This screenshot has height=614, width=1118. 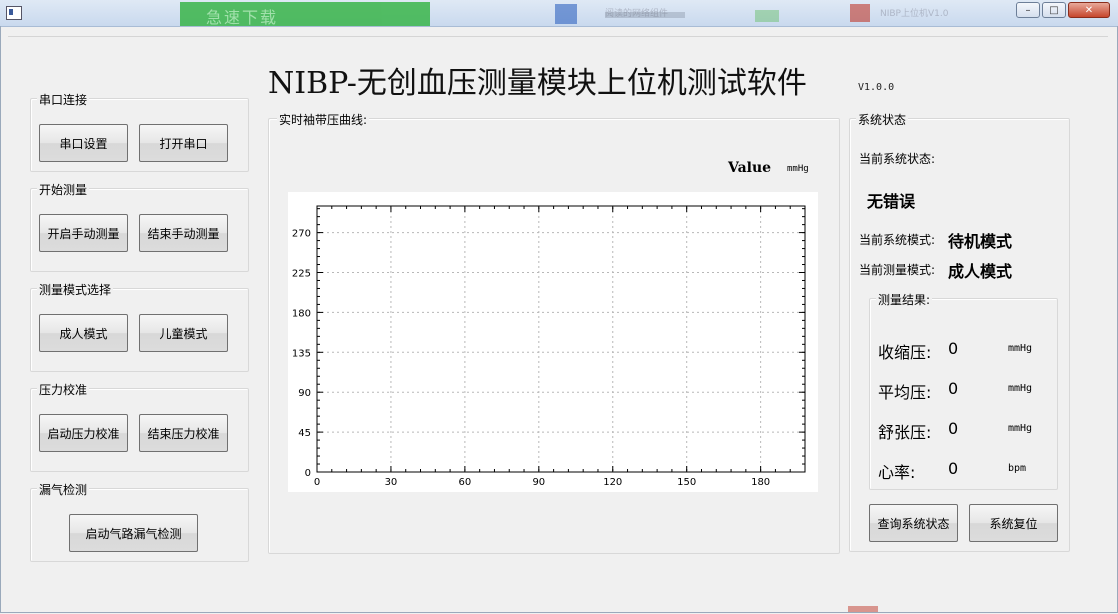 I want to click on systolic-value: 0, so click(x=953, y=348).